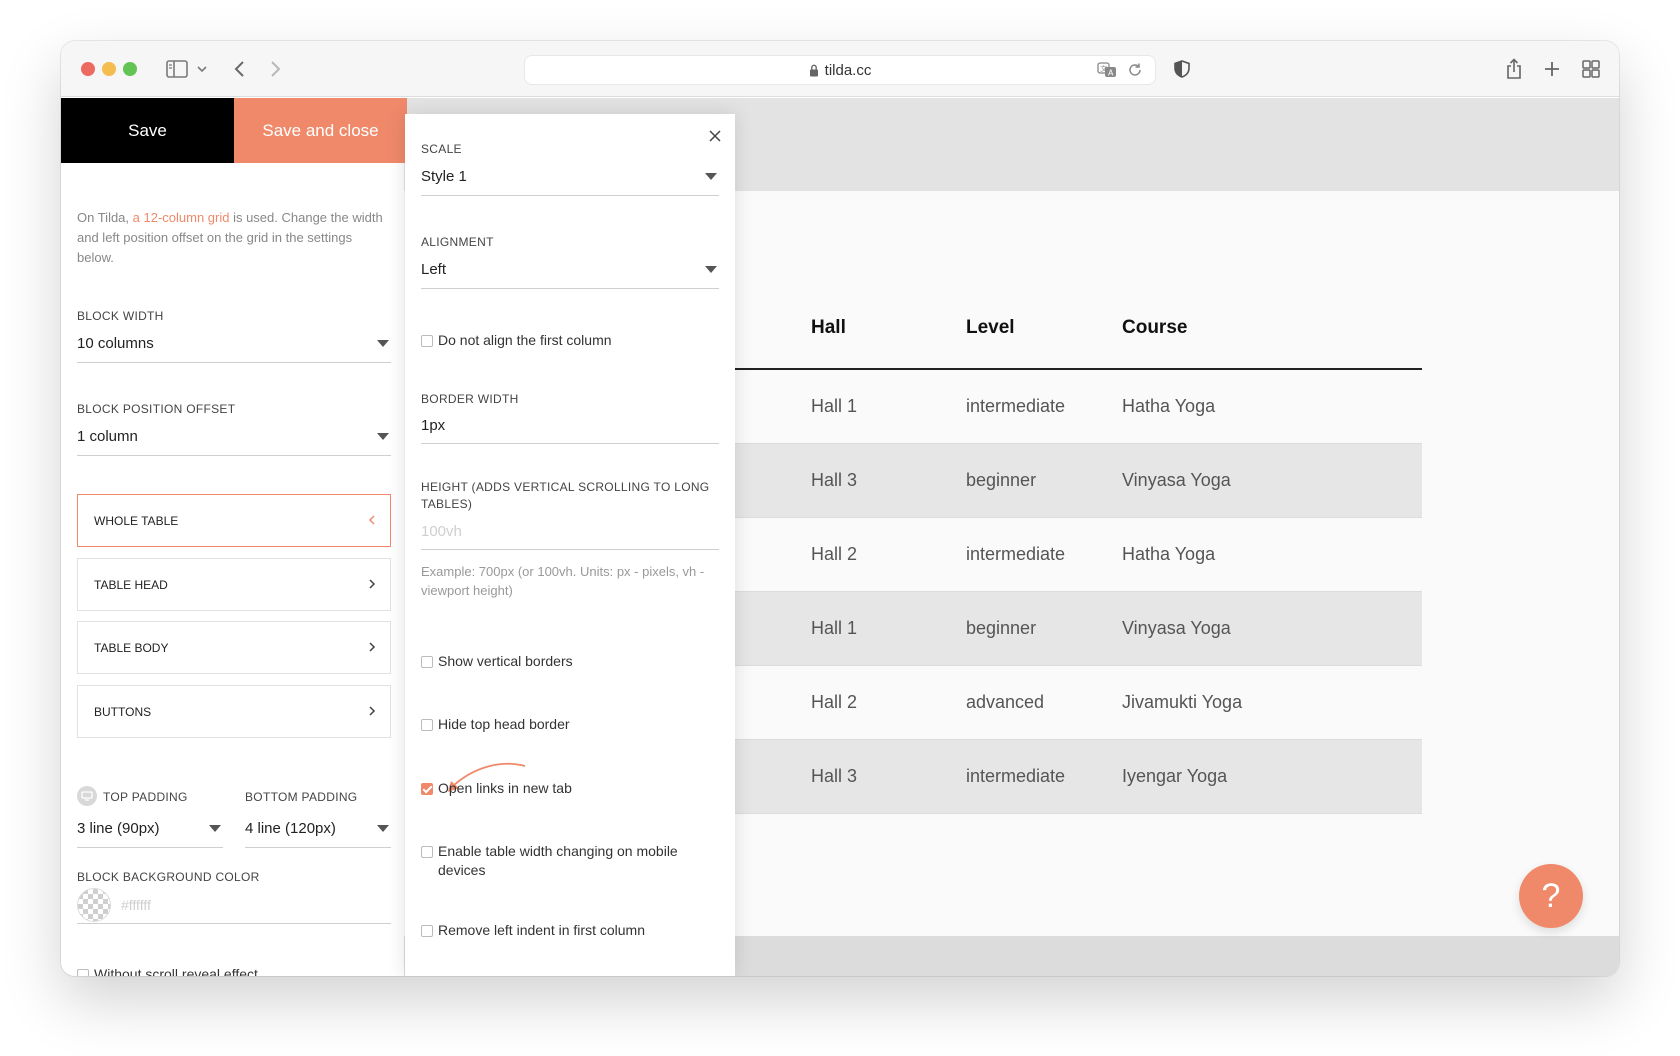 The height and width of the screenshot is (1056, 1680). Describe the element at coordinates (1135, 72) in the screenshot. I see `reload-icon` at that location.